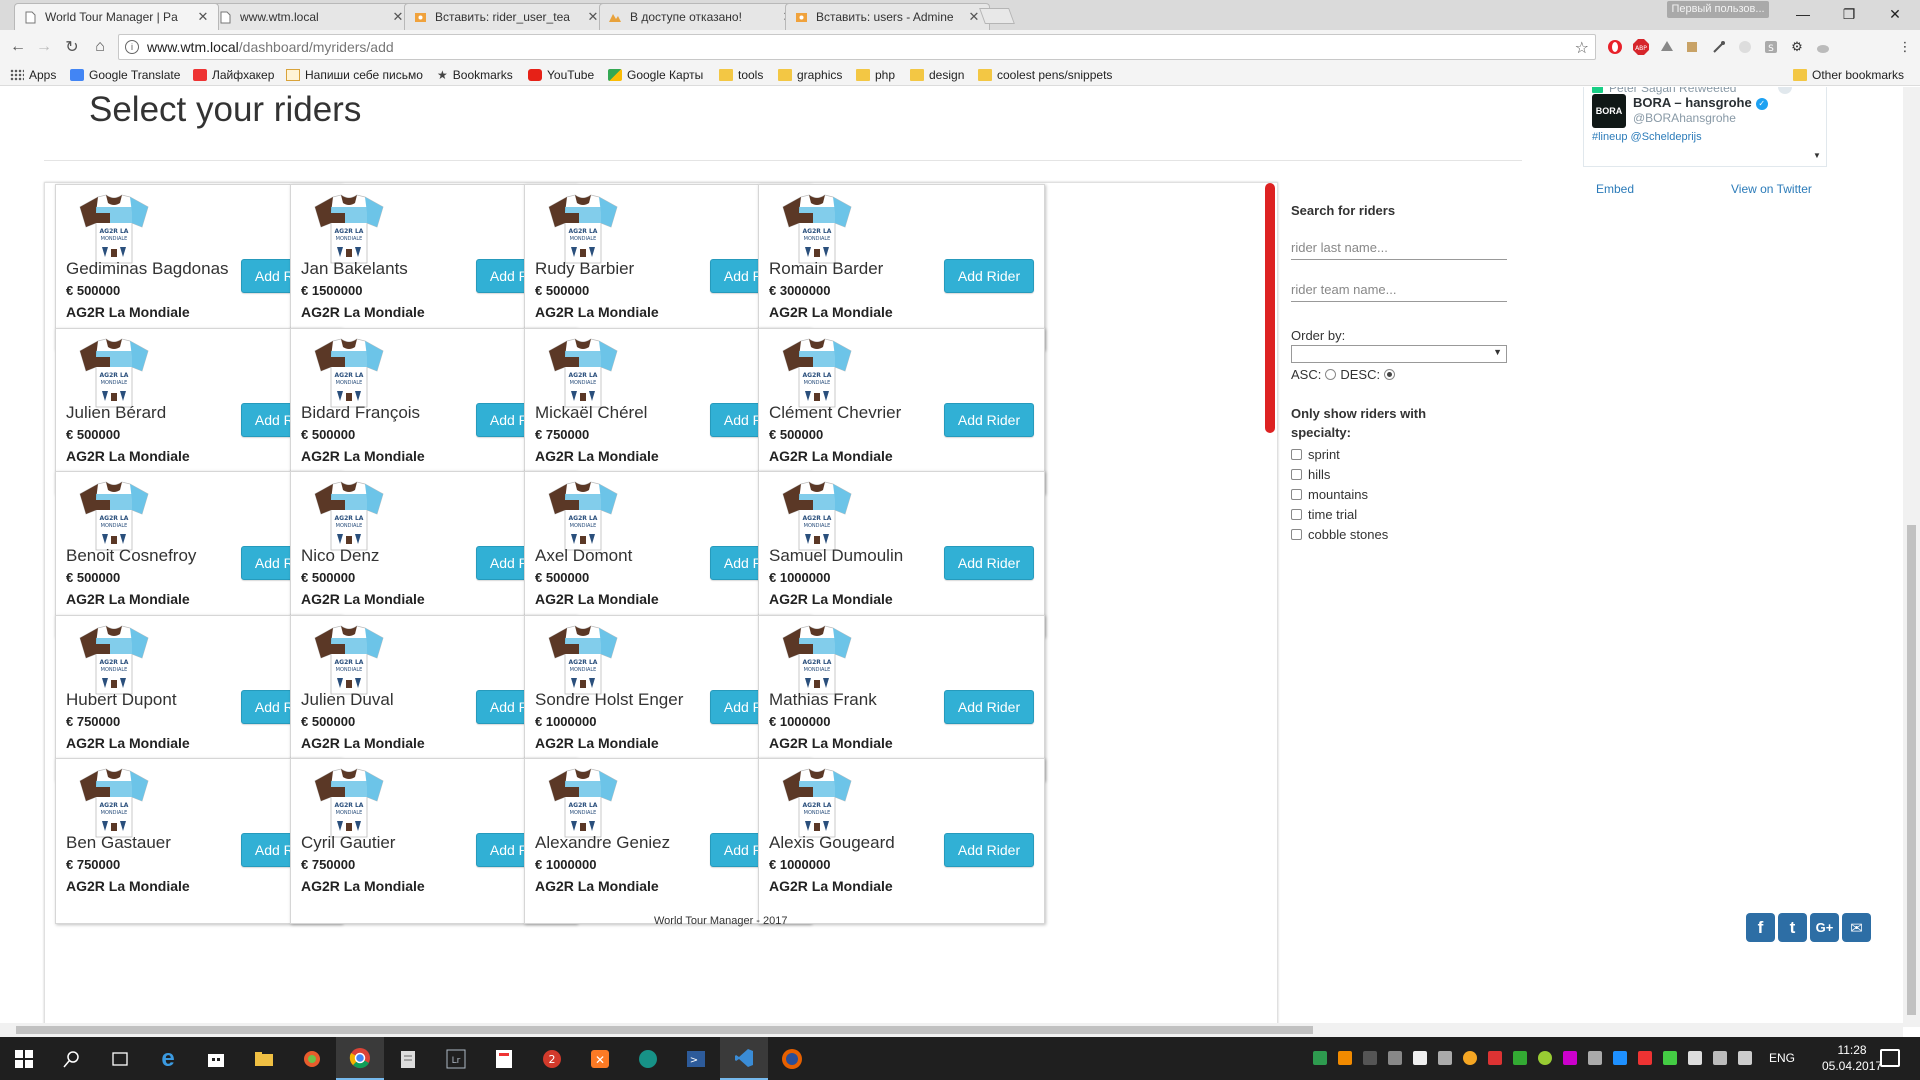 This screenshot has height=1080, width=1920. I want to click on network-icon, so click(1720, 1058).